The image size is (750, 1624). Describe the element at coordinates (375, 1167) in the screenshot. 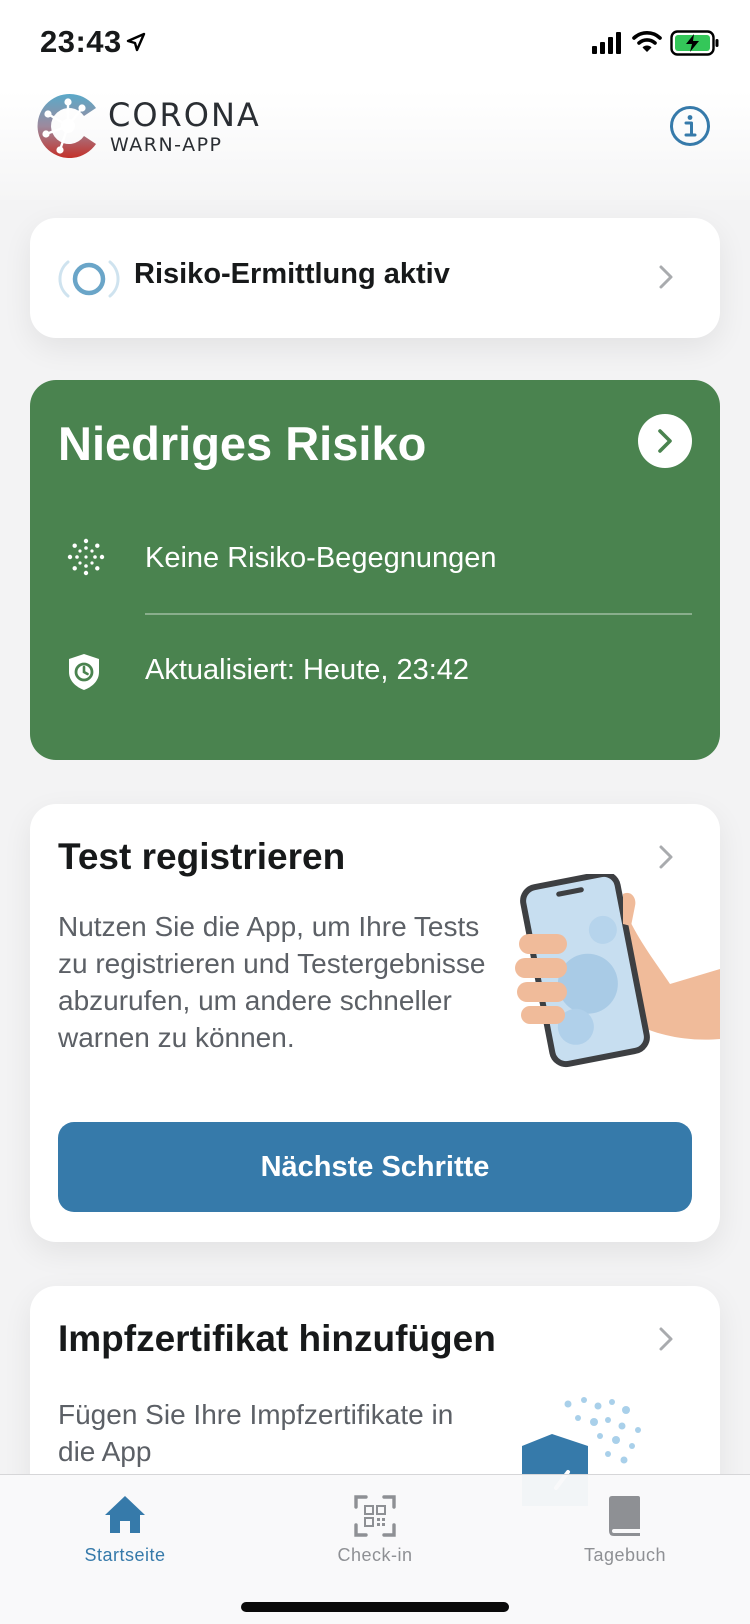

I see `next-steps-button: Nächste Schritte` at that location.